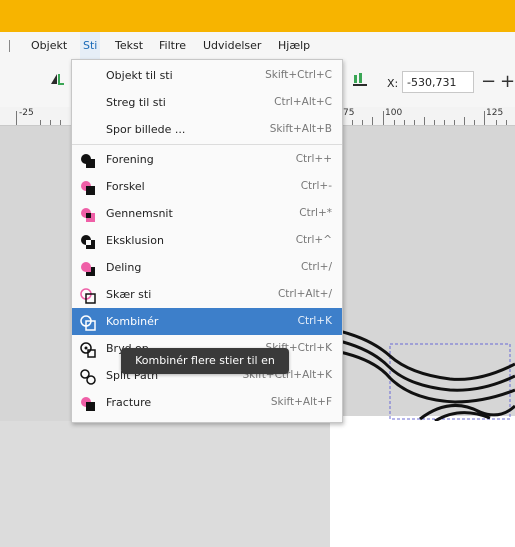 The width and height of the screenshot is (515, 547). I want to click on flip-icon, so click(57, 81).